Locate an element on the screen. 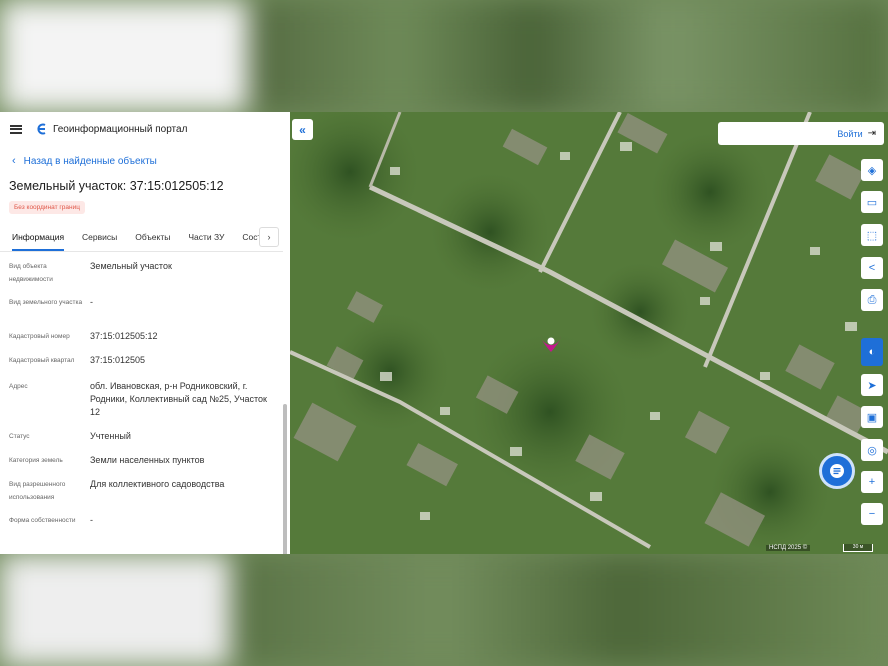  print-icon: ⎙ is located at coordinates (872, 299).